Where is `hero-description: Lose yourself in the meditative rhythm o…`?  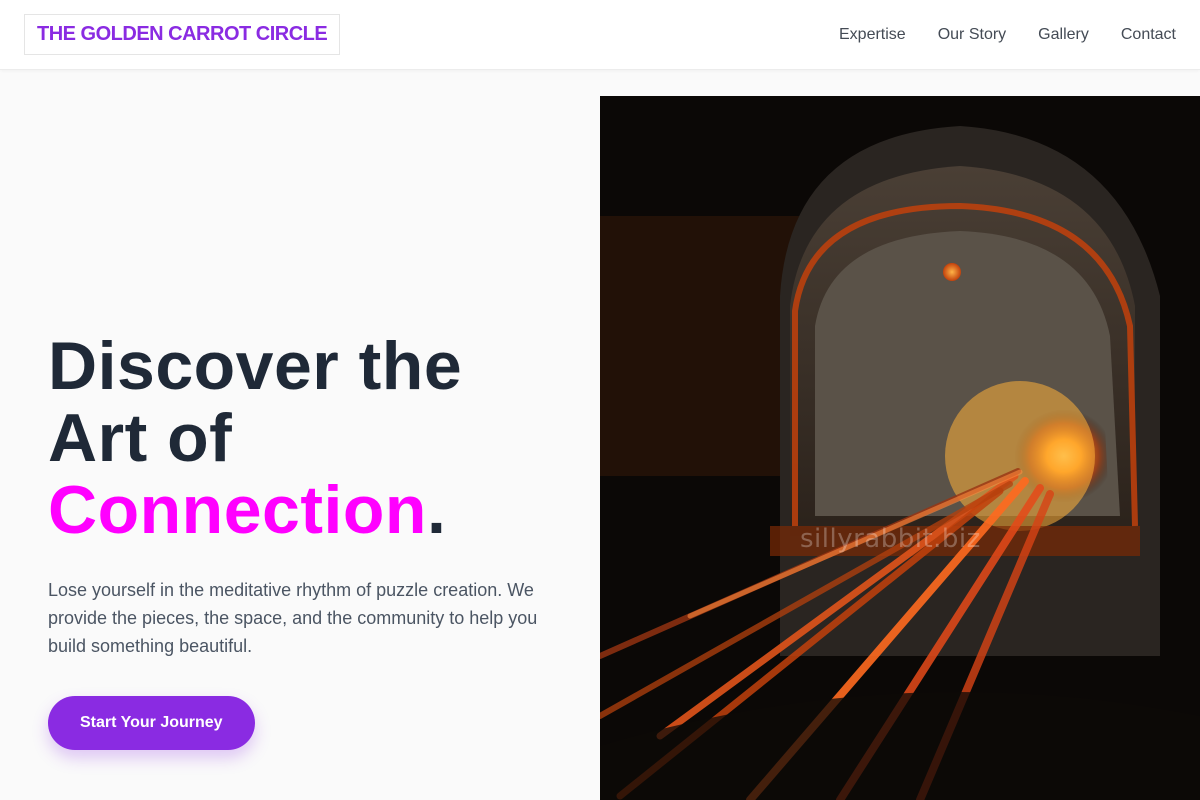 hero-description: Lose yourself in the meditative rhythm o… is located at coordinates (293, 618).